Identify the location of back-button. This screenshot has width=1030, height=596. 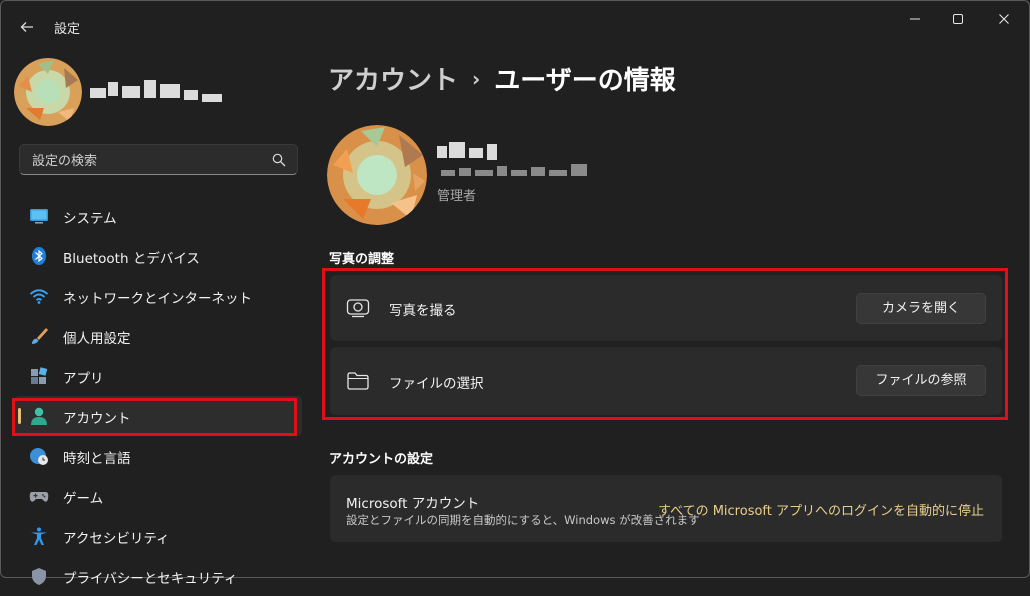
(27, 27).